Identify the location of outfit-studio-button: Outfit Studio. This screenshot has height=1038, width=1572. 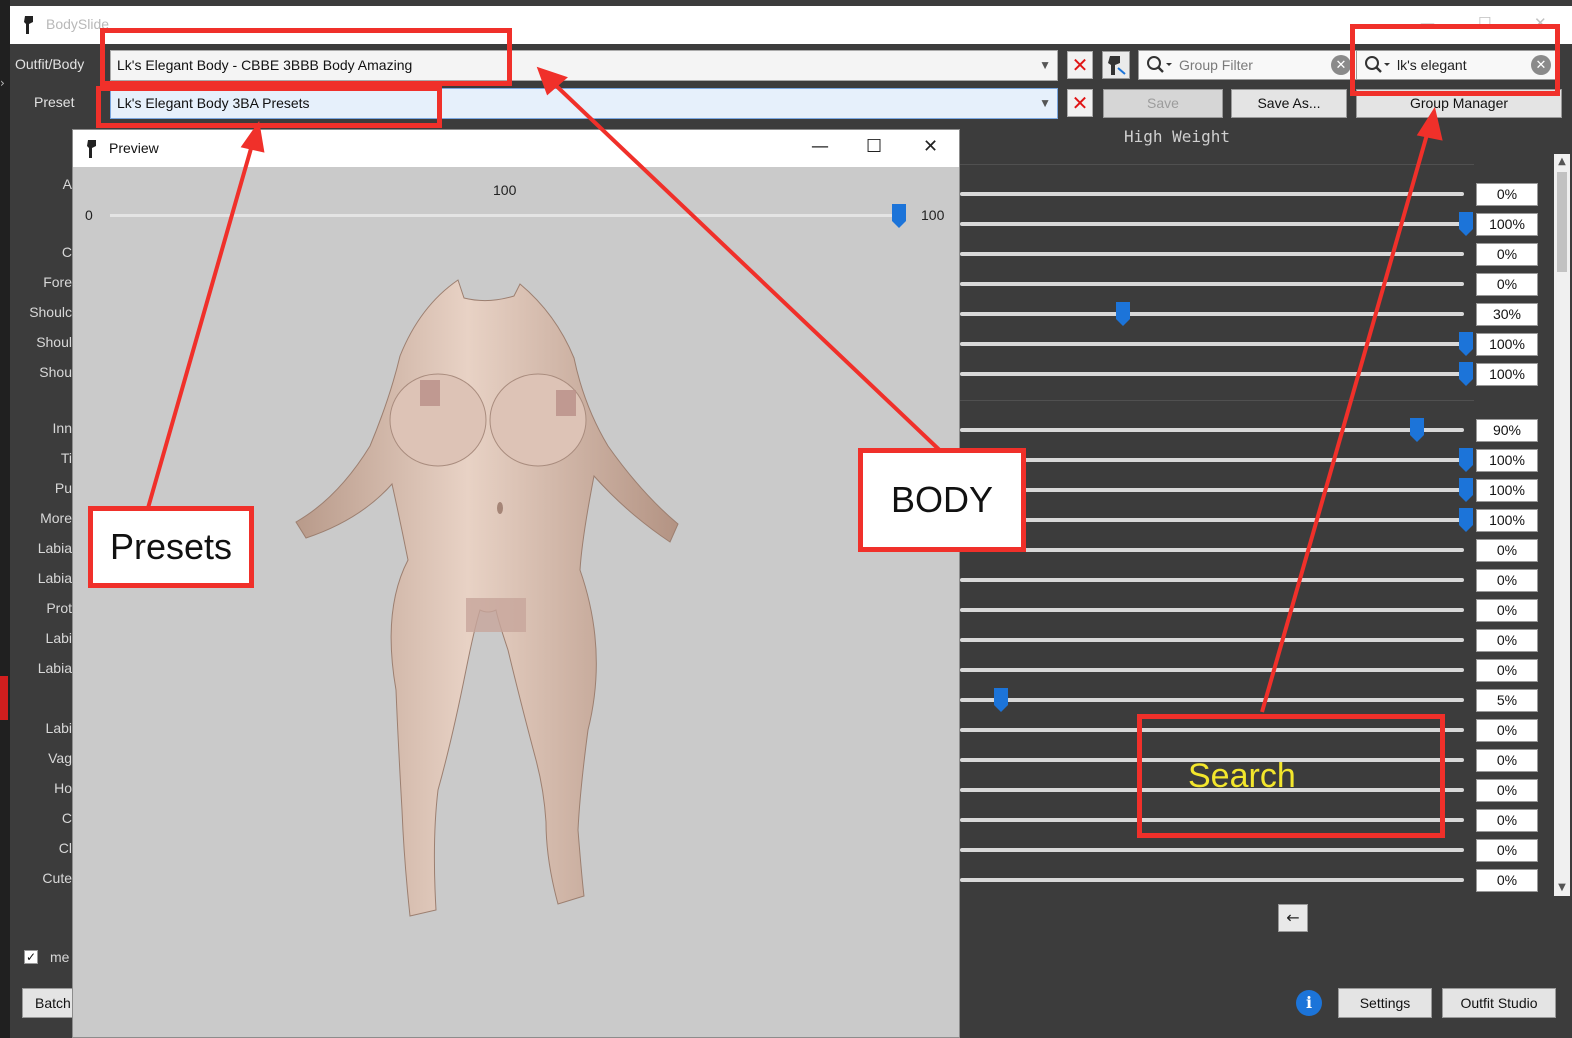
(1499, 1003).